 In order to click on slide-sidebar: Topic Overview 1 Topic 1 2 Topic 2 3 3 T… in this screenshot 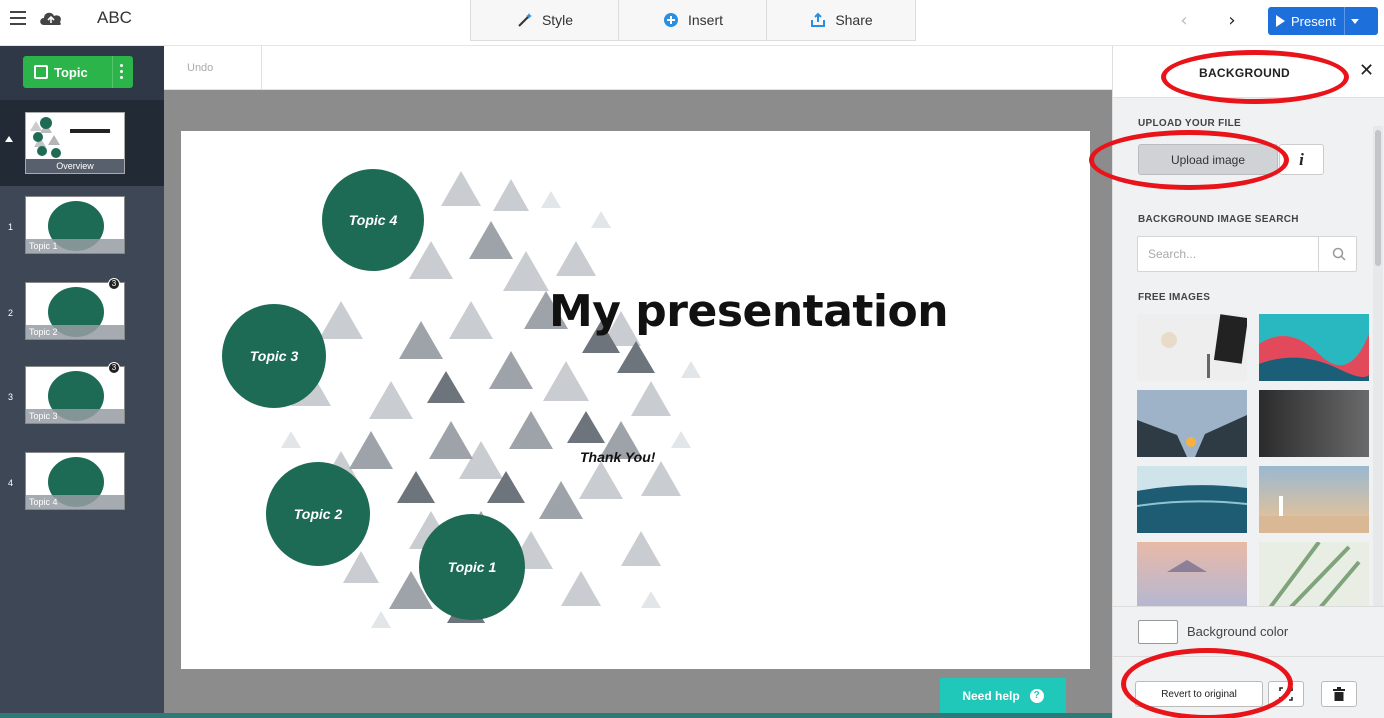, I will do `click(82, 382)`.